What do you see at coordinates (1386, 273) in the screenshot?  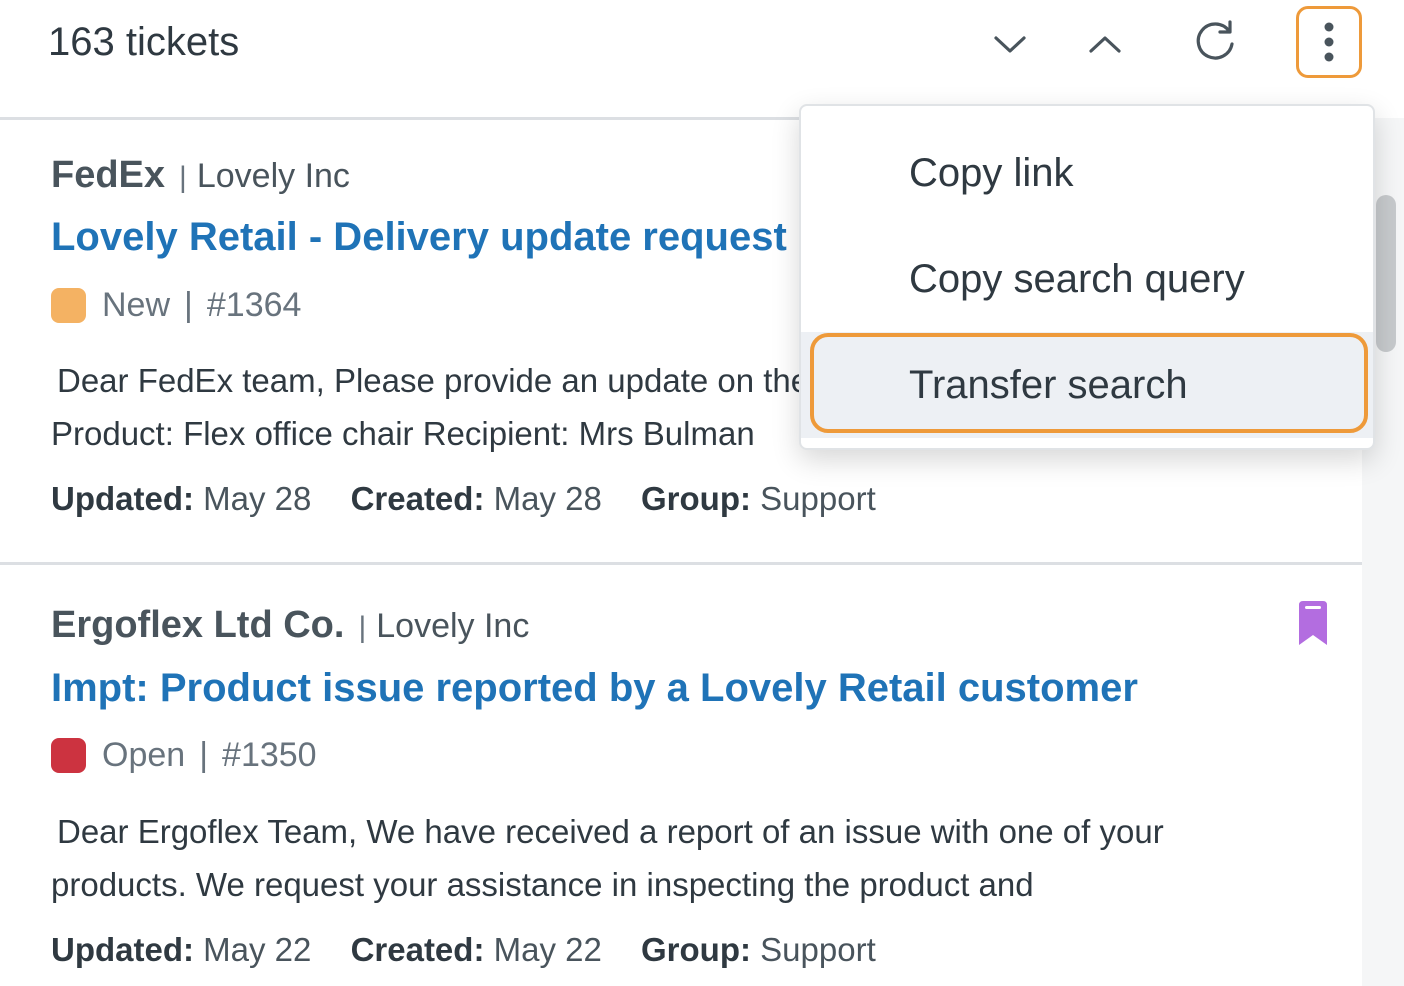 I see `scrollbar-thumb` at bounding box center [1386, 273].